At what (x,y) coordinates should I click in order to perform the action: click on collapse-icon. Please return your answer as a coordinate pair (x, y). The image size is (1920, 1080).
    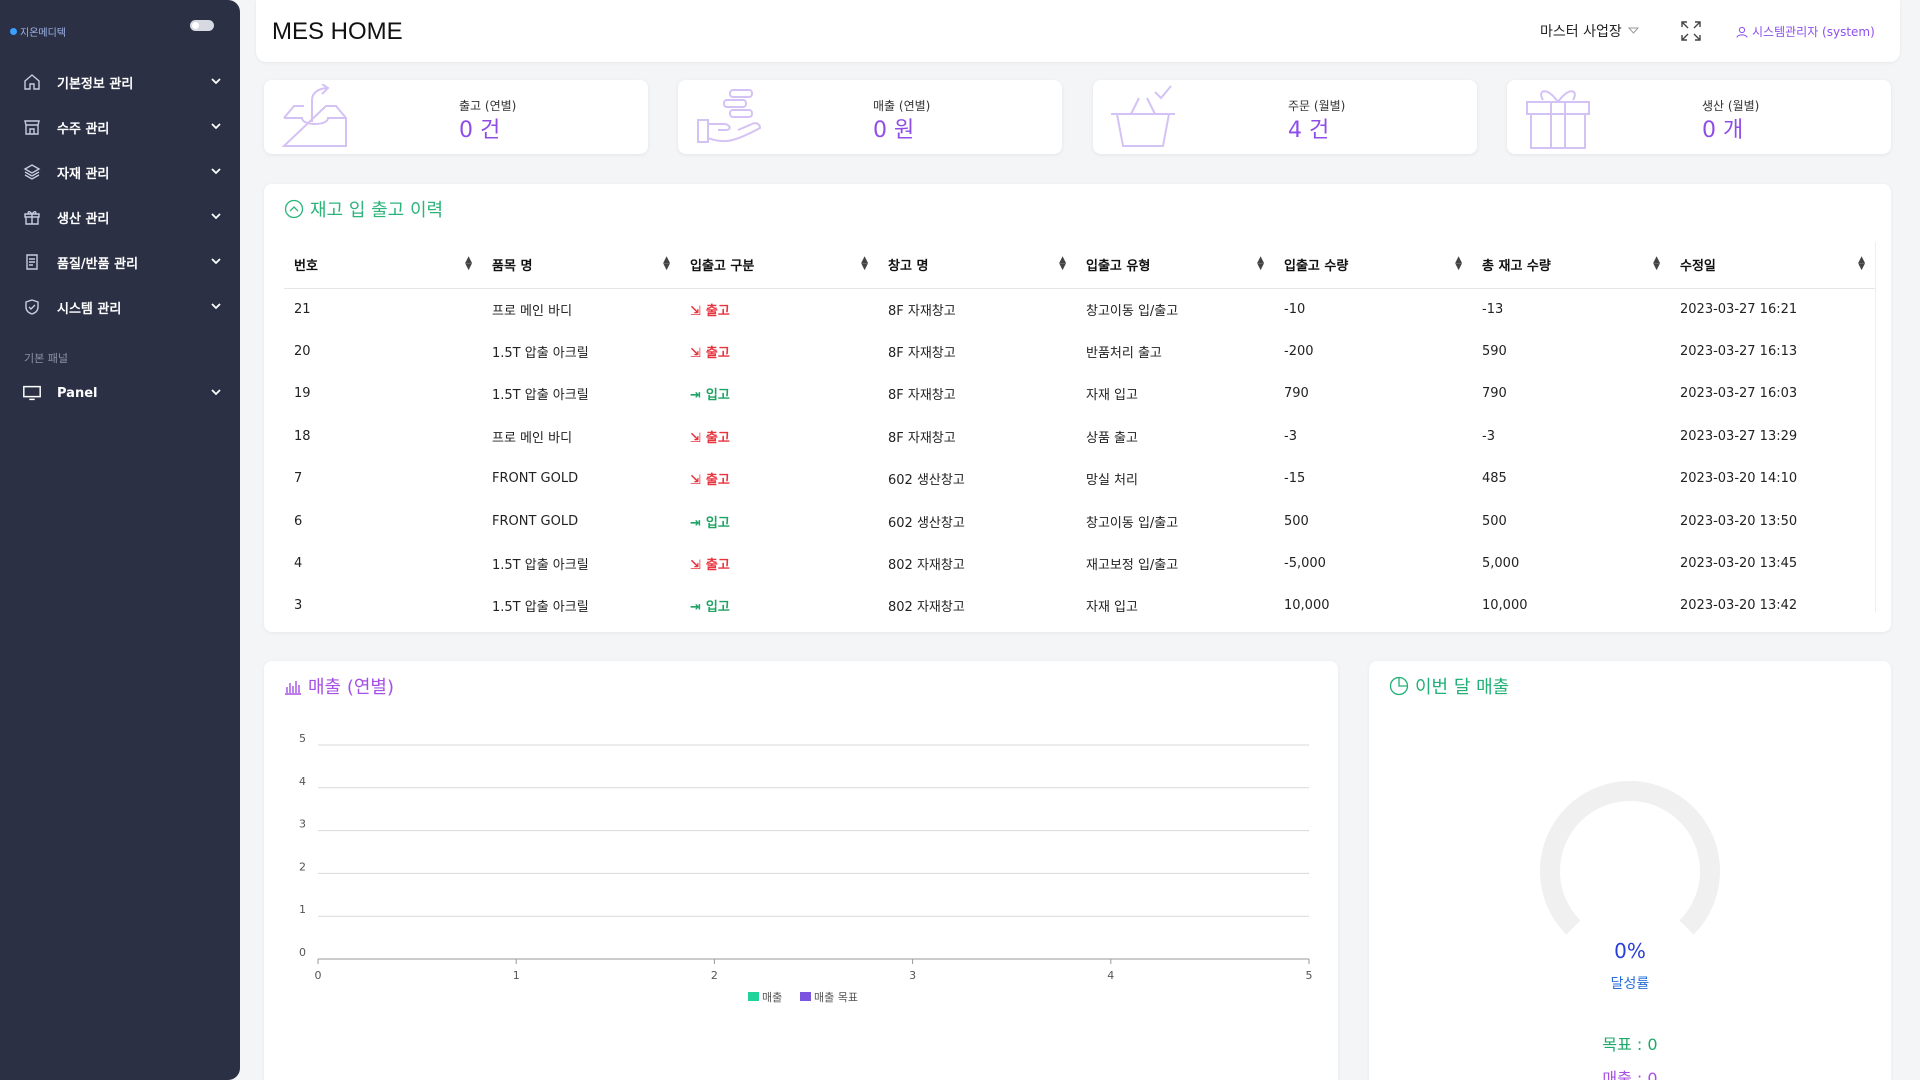
    Looking at the image, I should click on (294, 209).